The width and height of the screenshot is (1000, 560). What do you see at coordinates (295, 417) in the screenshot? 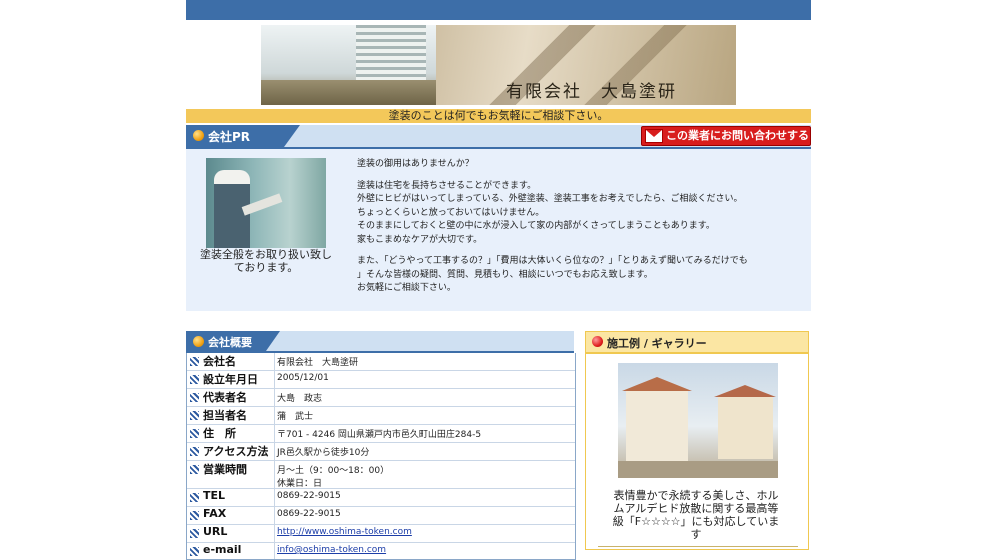
I see `row-value: 蒲 武士` at bounding box center [295, 417].